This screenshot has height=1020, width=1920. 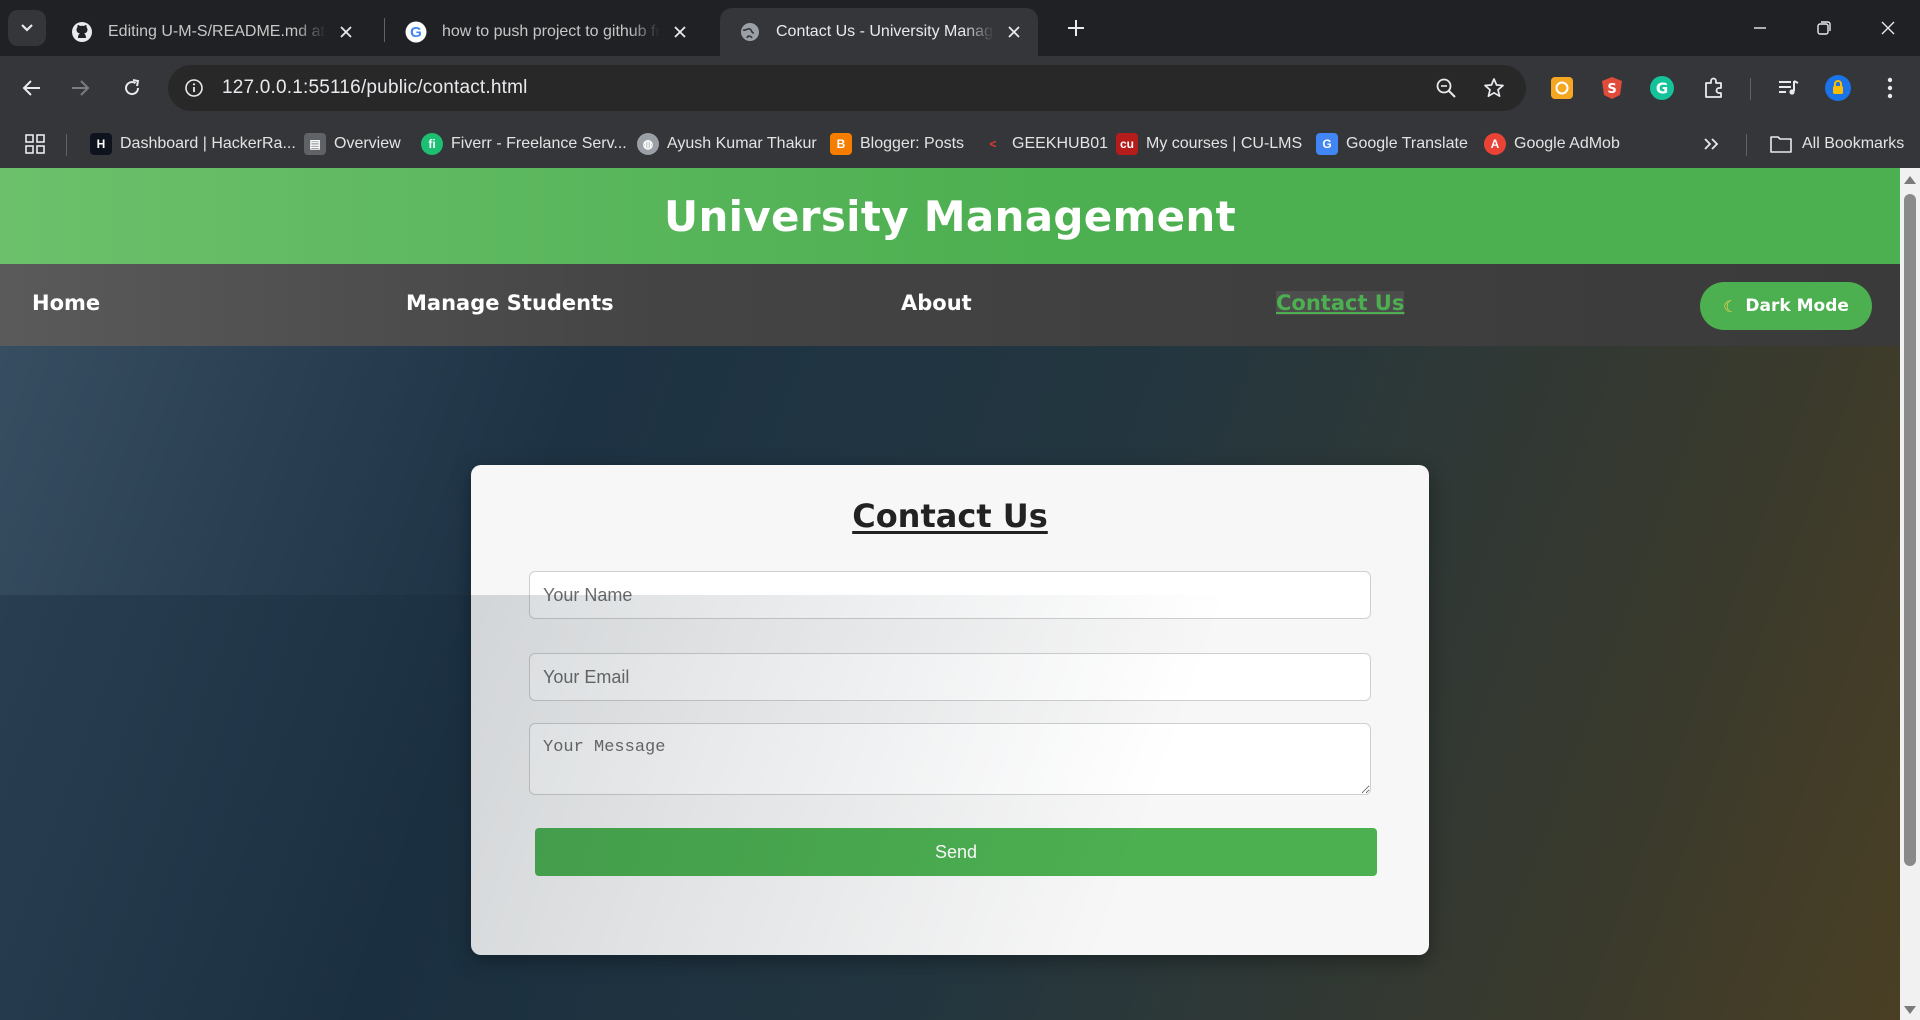 I want to click on bookmark-geekhub: < GEEKHUB01, so click(x=1045, y=144).